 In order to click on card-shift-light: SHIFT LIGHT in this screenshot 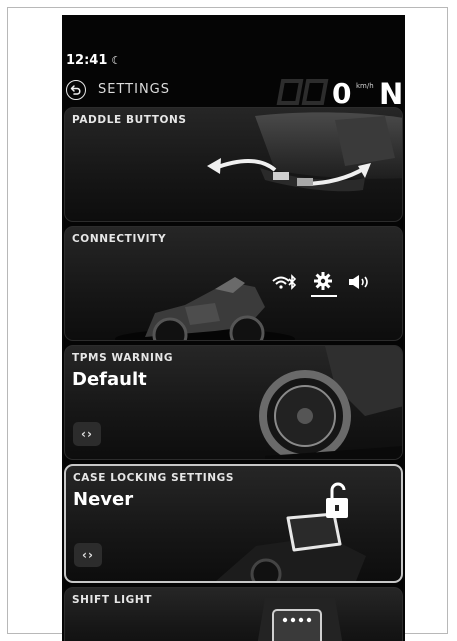, I will do `click(233, 614)`.